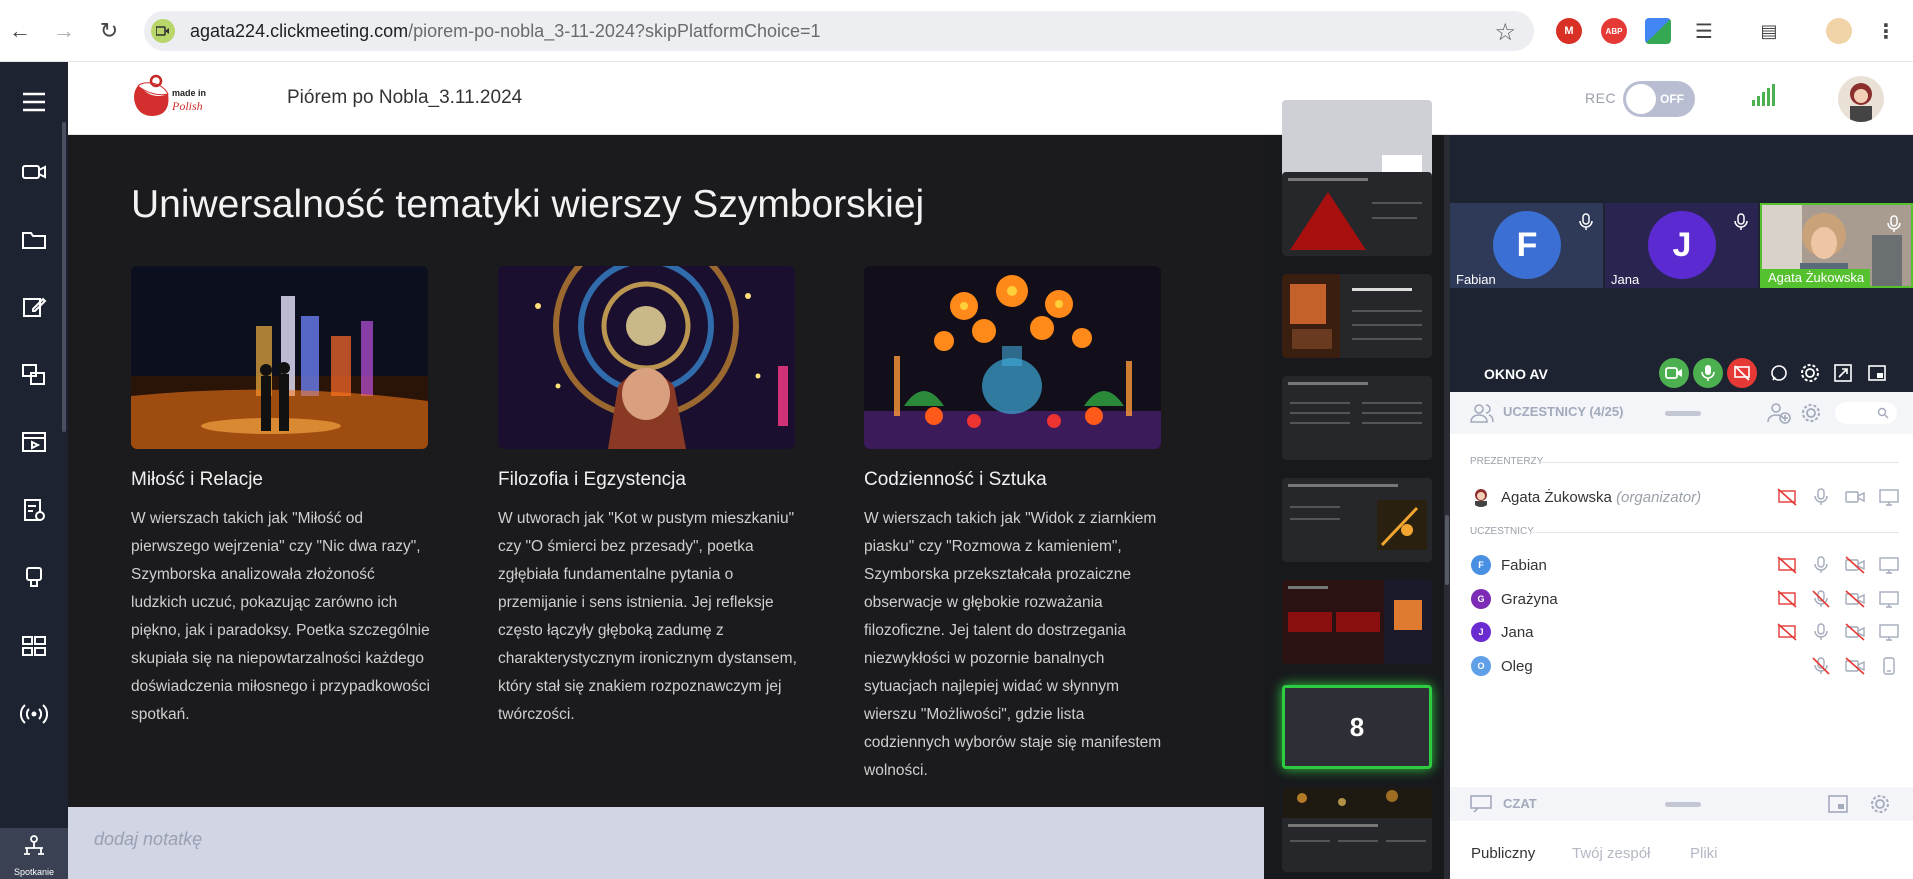  What do you see at coordinates (64, 277) in the screenshot?
I see `sidebar-scrollbar` at bounding box center [64, 277].